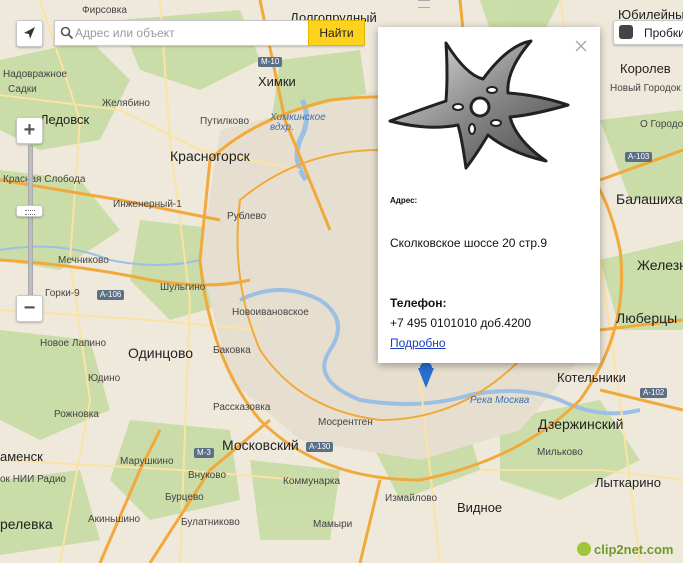  What do you see at coordinates (224, 121) in the screenshot?
I see `map-label: Путилково` at bounding box center [224, 121].